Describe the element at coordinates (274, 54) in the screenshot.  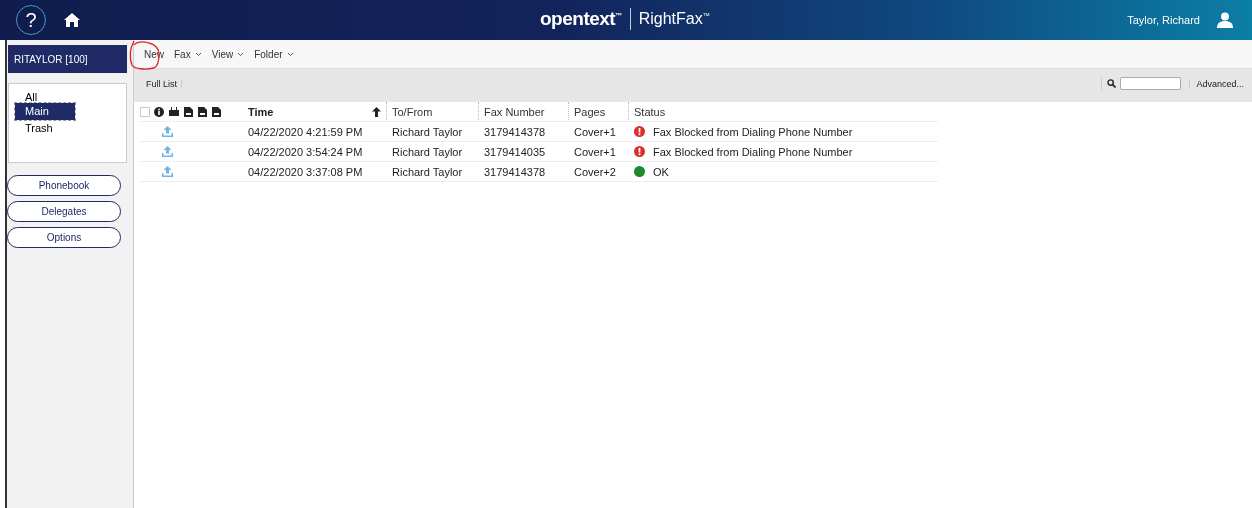
I see `menu-button: Folder` at that location.